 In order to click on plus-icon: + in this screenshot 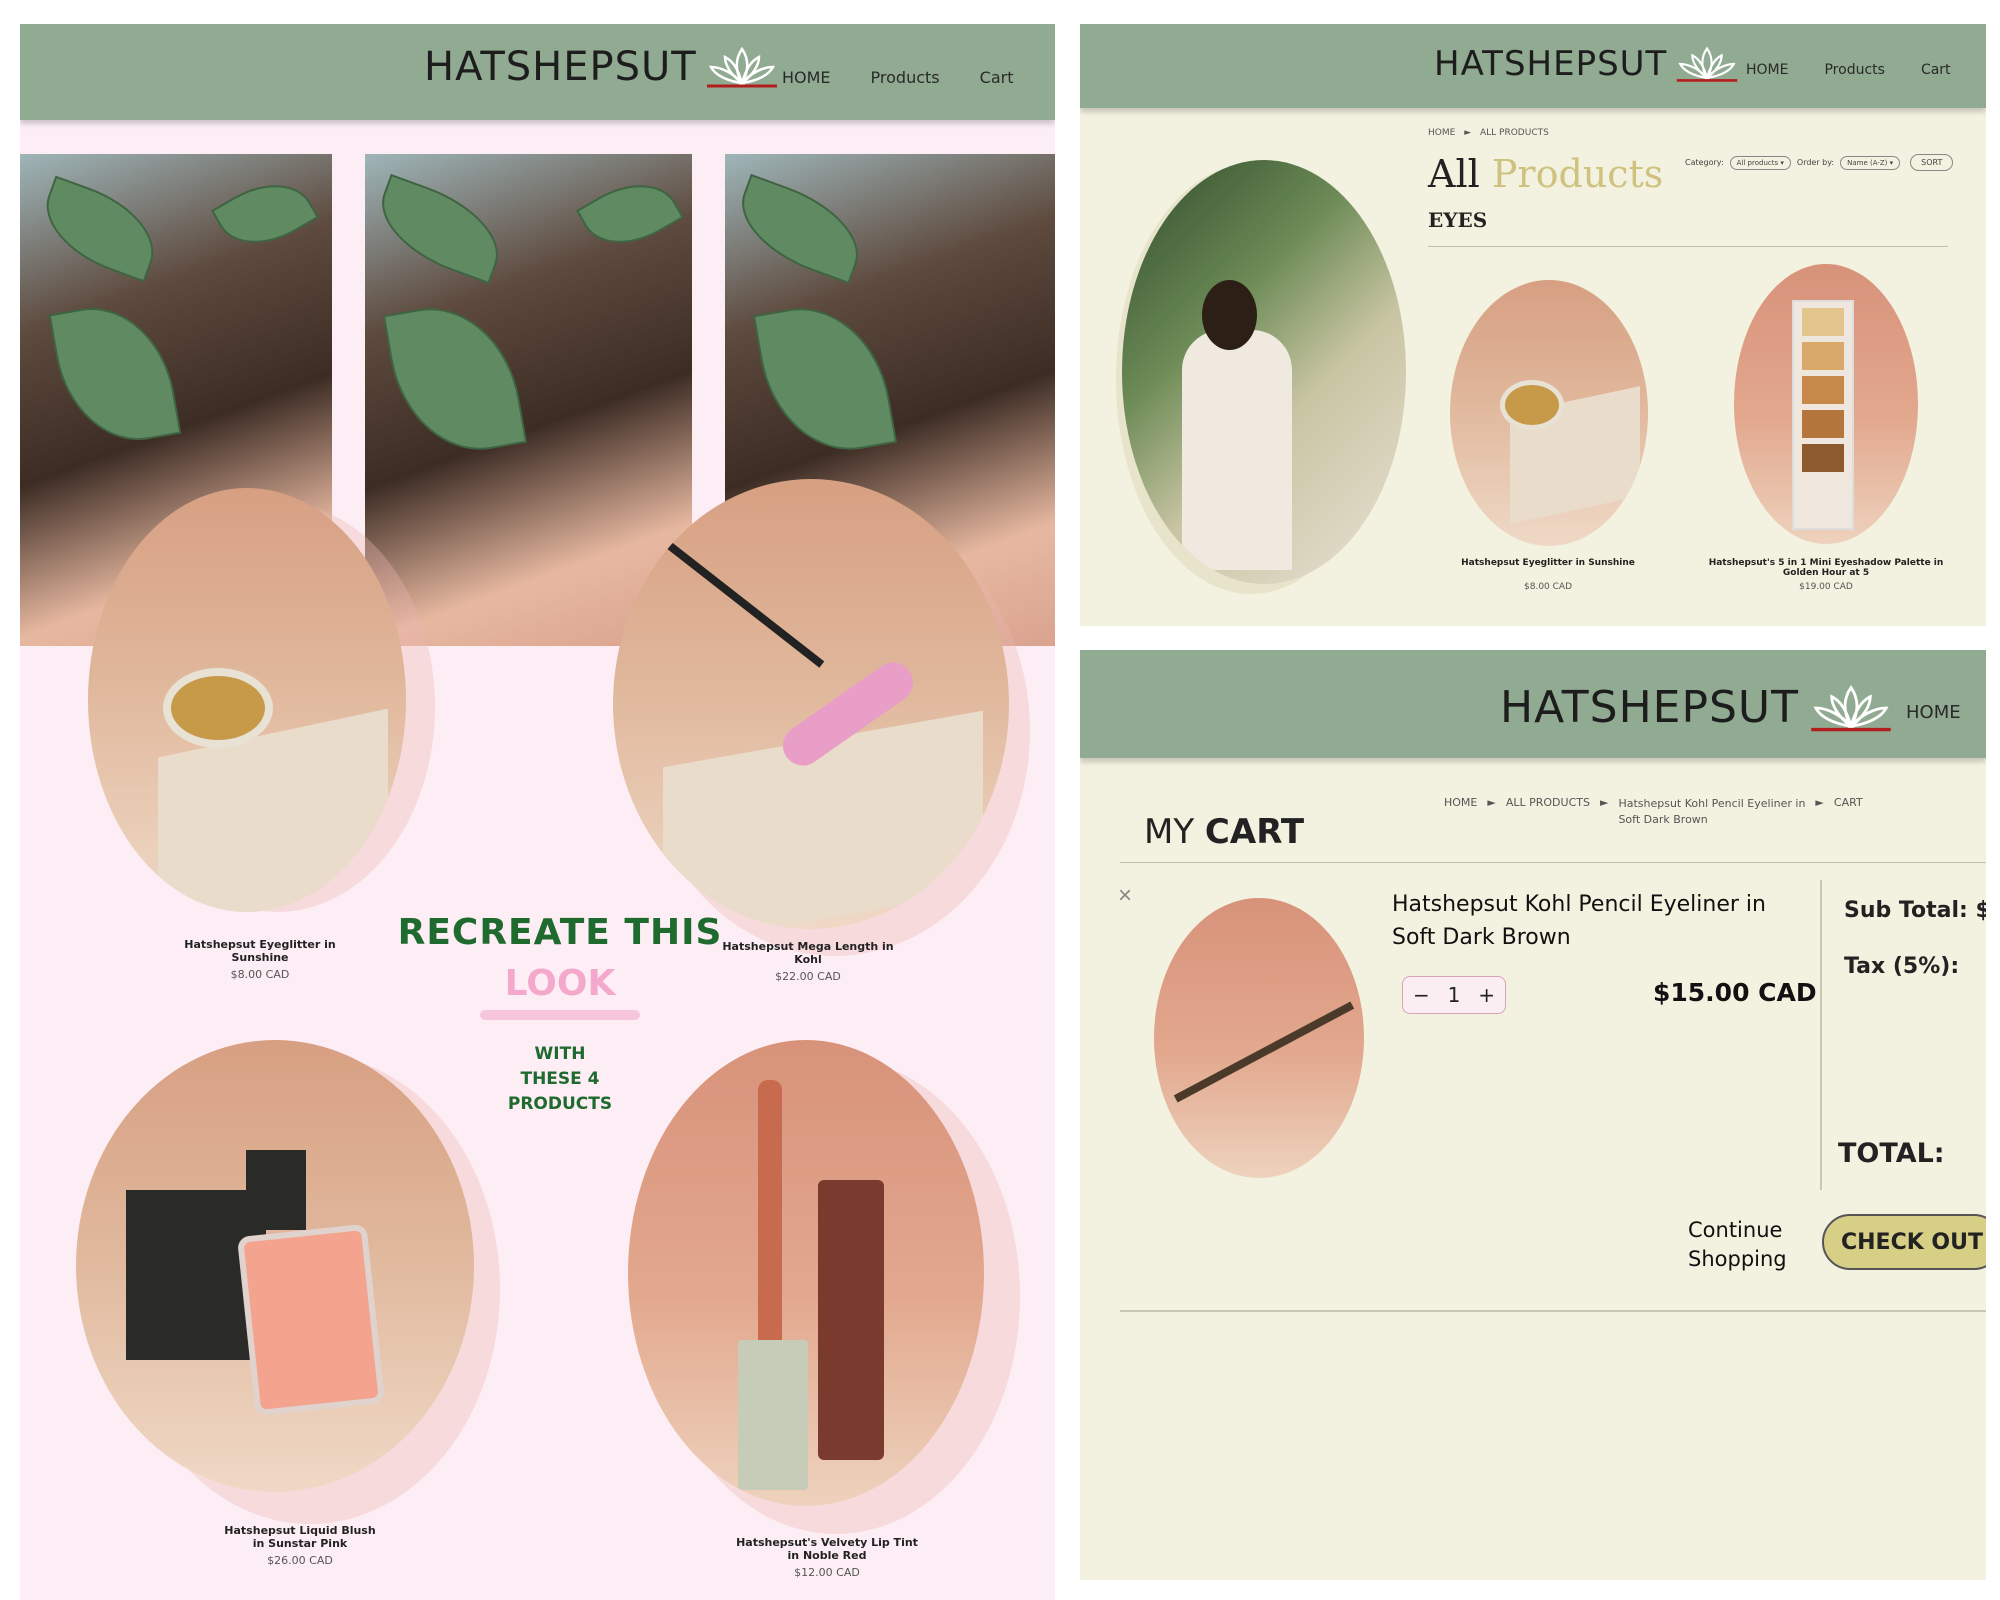, I will do `click(1486, 995)`.